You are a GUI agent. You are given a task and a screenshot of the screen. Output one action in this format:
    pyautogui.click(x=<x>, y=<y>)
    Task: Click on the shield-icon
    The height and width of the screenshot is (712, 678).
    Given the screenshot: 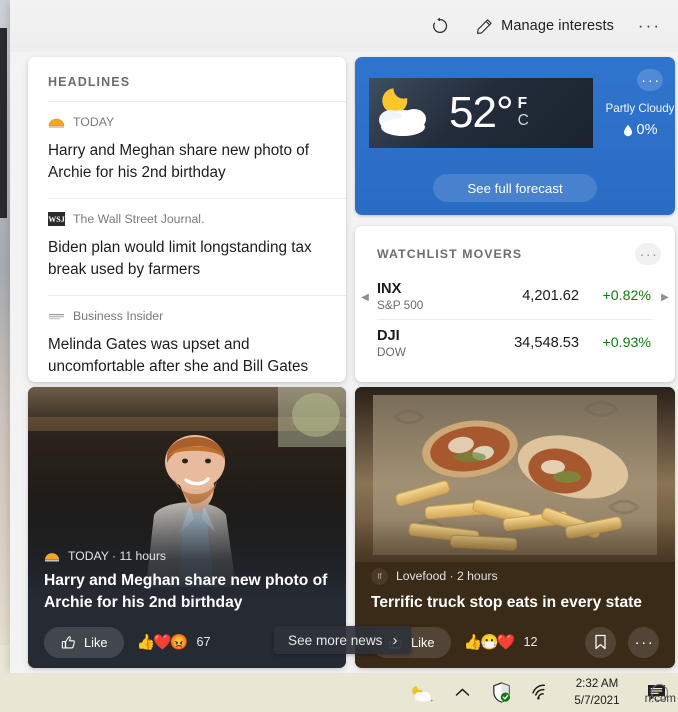 What is the action you would take?
    pyautogui.click(x=501, y=692)
    